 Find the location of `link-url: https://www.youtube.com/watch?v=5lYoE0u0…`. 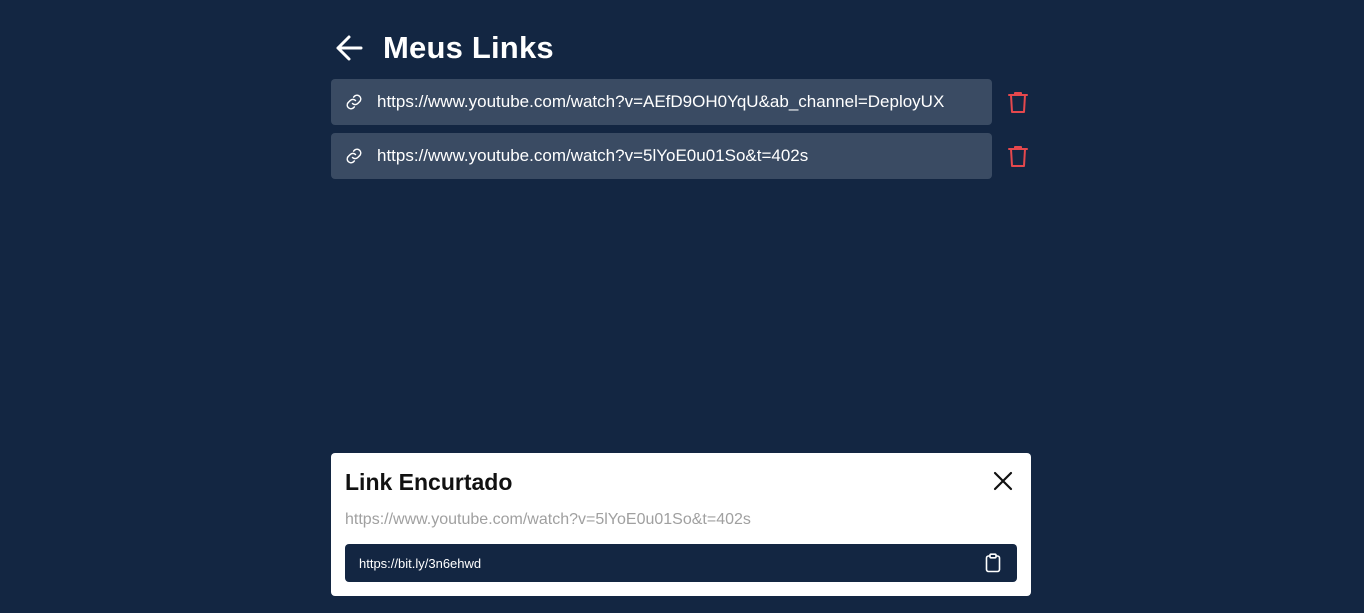

link-url: https://www.youtube.com/watch?v=5lYoE0u0… is located at coordinates (593, 155).